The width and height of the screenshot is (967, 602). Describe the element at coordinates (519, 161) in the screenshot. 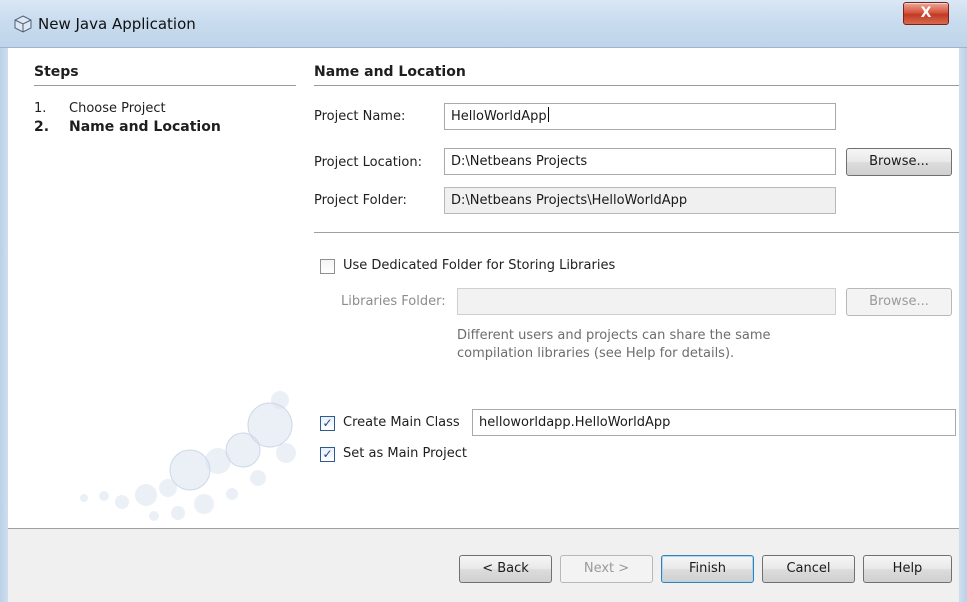

I see `project-location-value: D:\Netbeans Projects` at that location.